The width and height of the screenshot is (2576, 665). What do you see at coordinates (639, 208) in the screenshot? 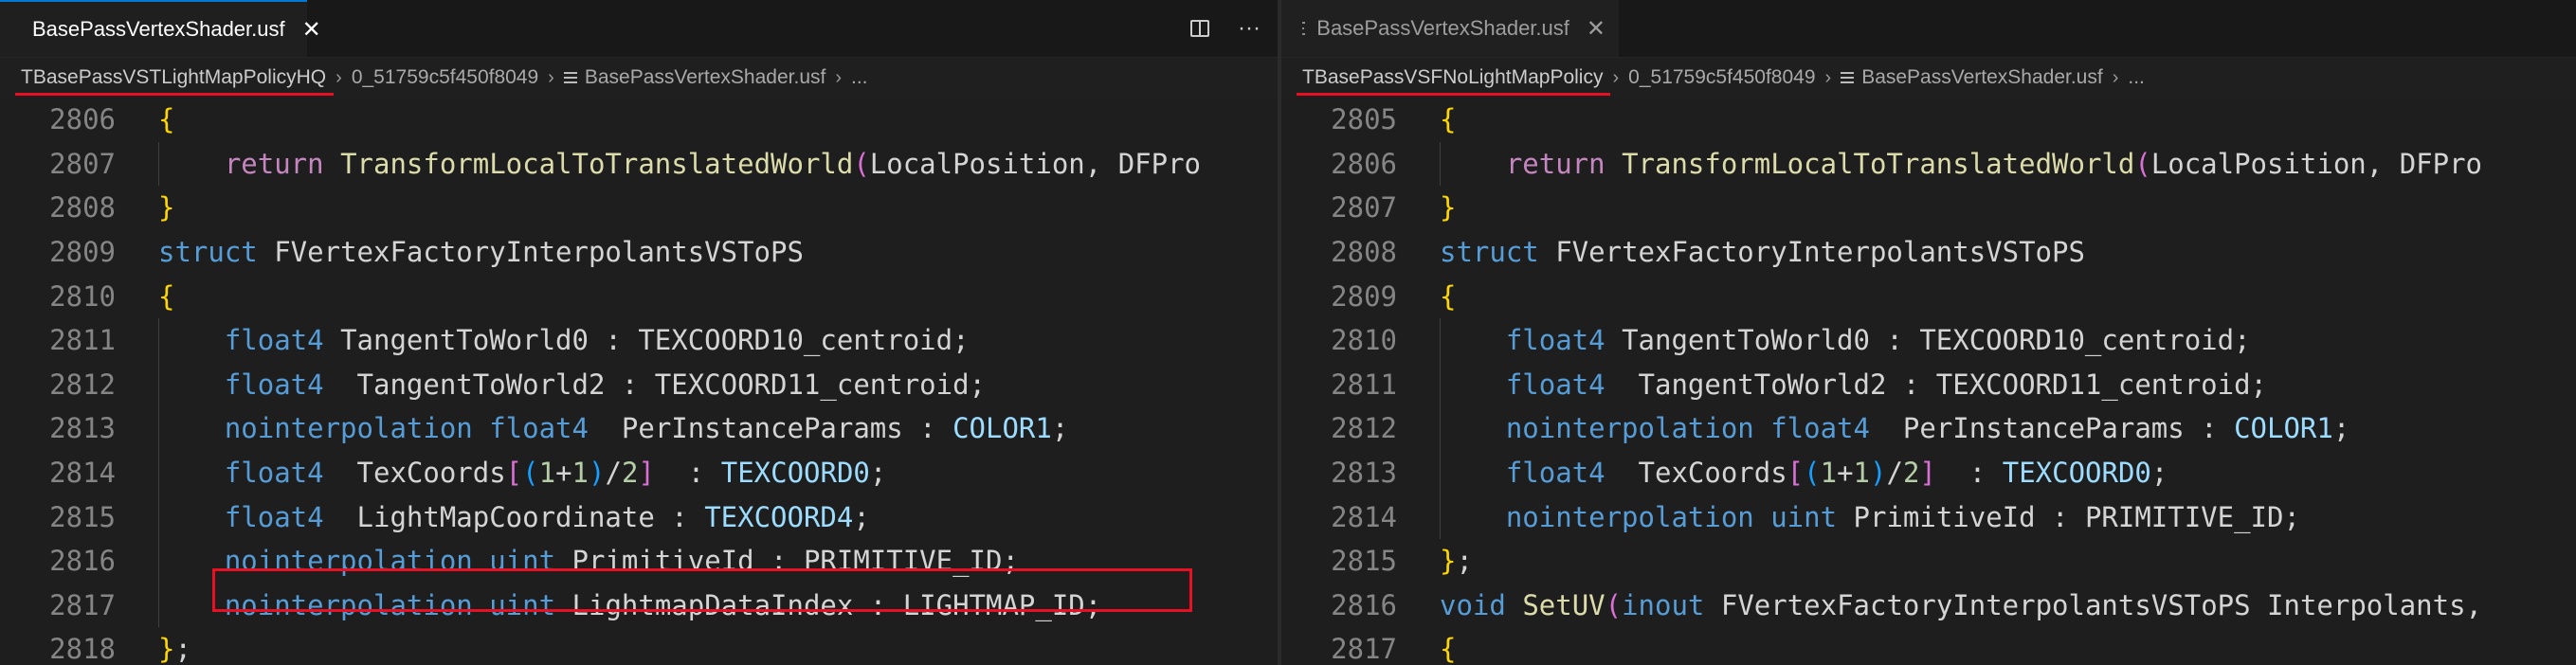
I see `code-line: 2808}` at bounding box center [639, 208].